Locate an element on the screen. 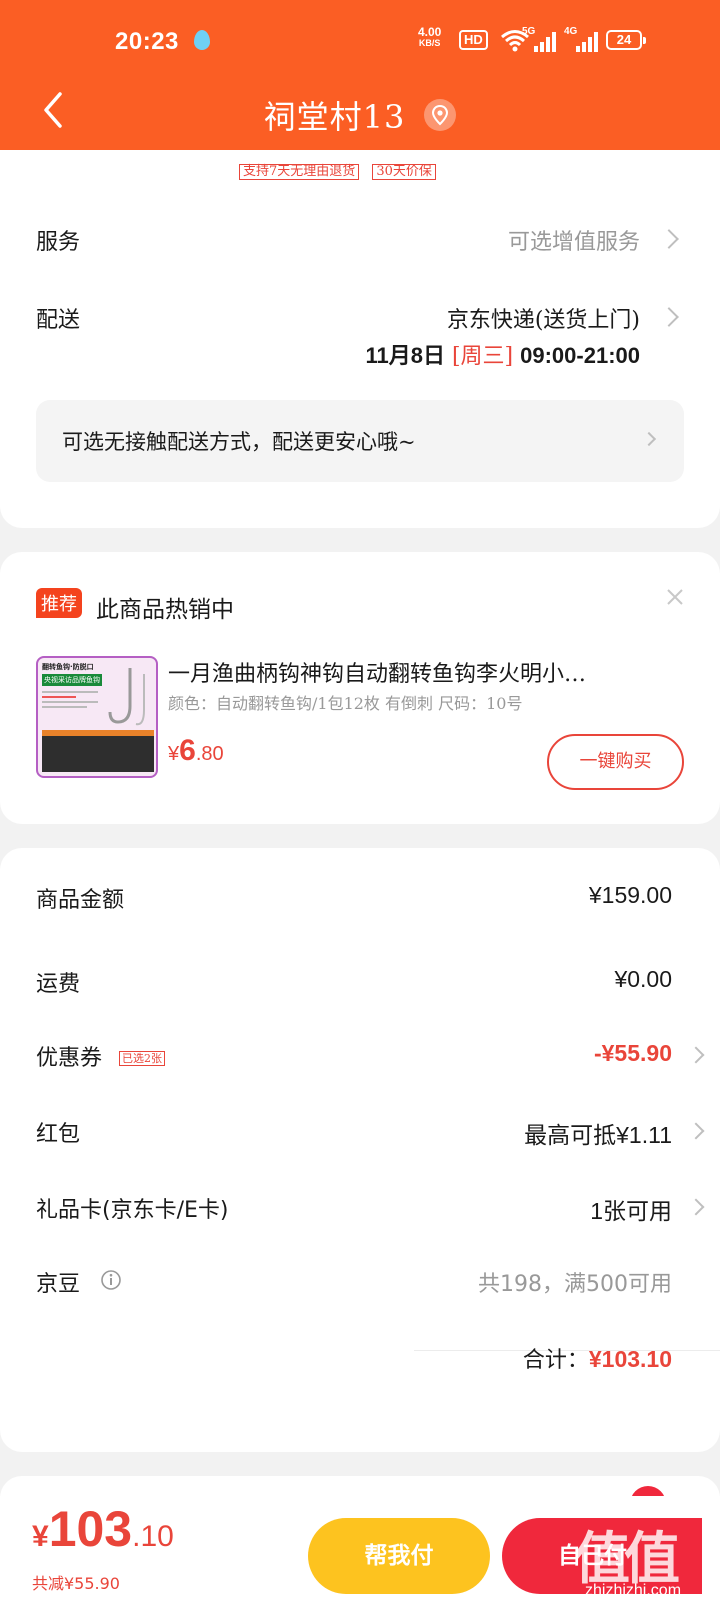 The image size is (720, 1608). product-price: ¥6.80 is located at coordinates (196, 751).